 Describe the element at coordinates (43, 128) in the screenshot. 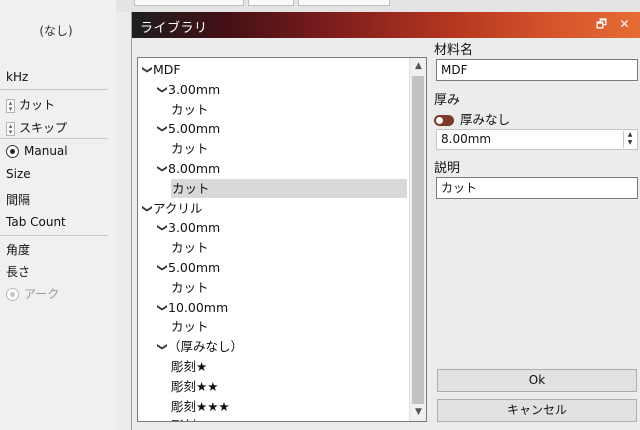

I see `skip-label: スキップ` at that location.